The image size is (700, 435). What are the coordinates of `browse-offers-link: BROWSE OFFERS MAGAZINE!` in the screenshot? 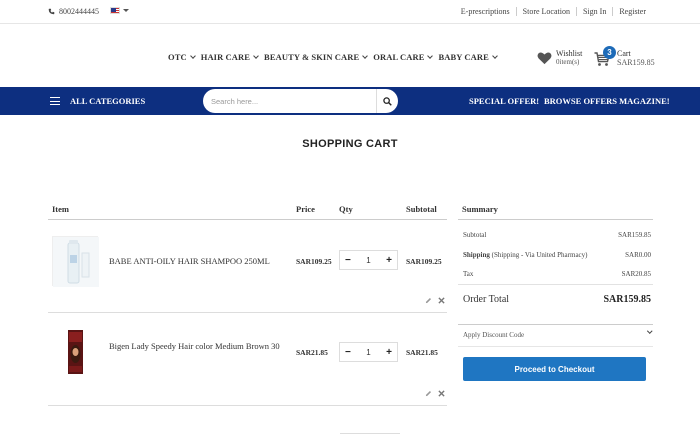 It's located at (607, 101).